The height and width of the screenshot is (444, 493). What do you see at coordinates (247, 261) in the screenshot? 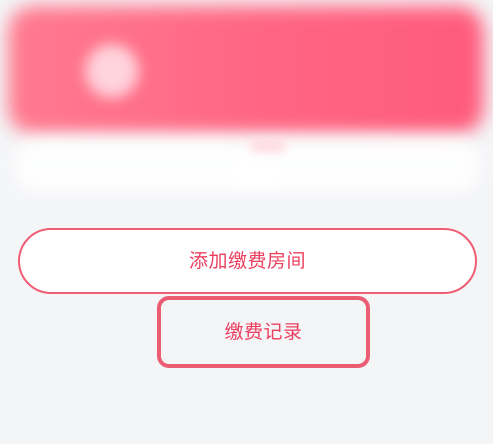
I see `add-payment-room-button: 添加缴费房间` at bounding box center [247, 261].